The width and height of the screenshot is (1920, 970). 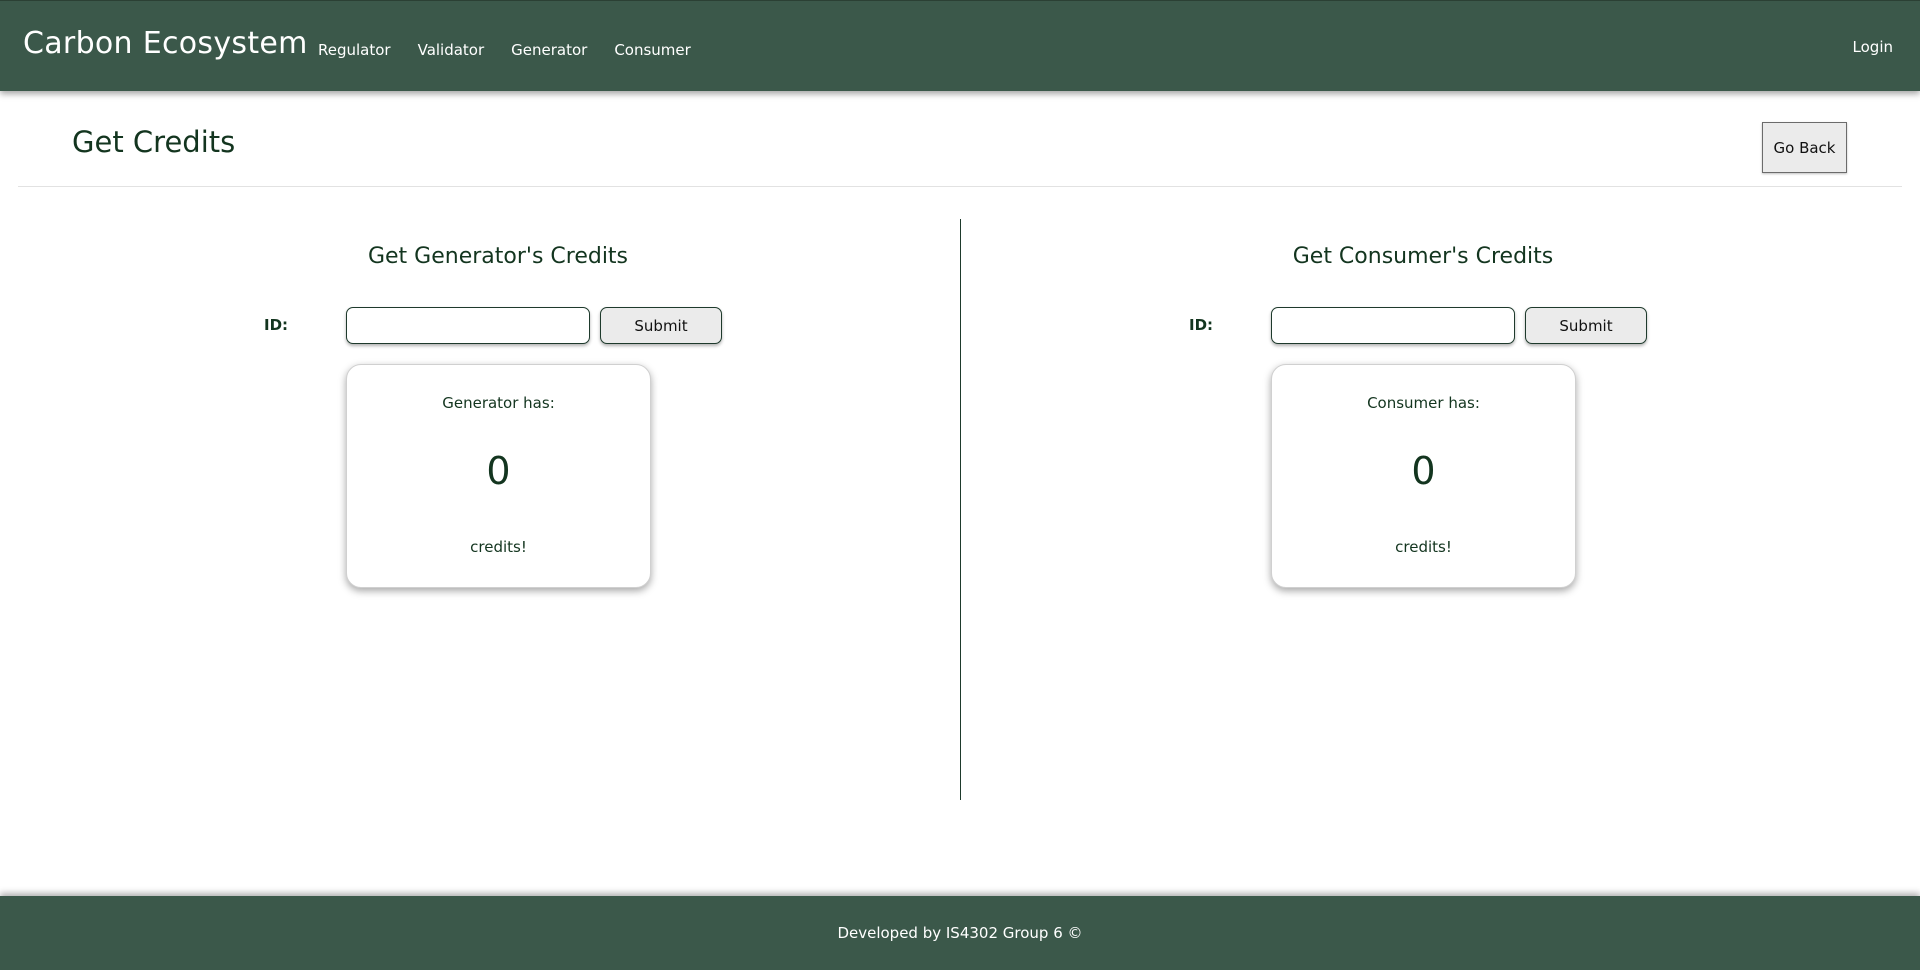 I want to click on consumer-credits-card: Consumer has: 0 credits!, so click(x=1423, y=476).